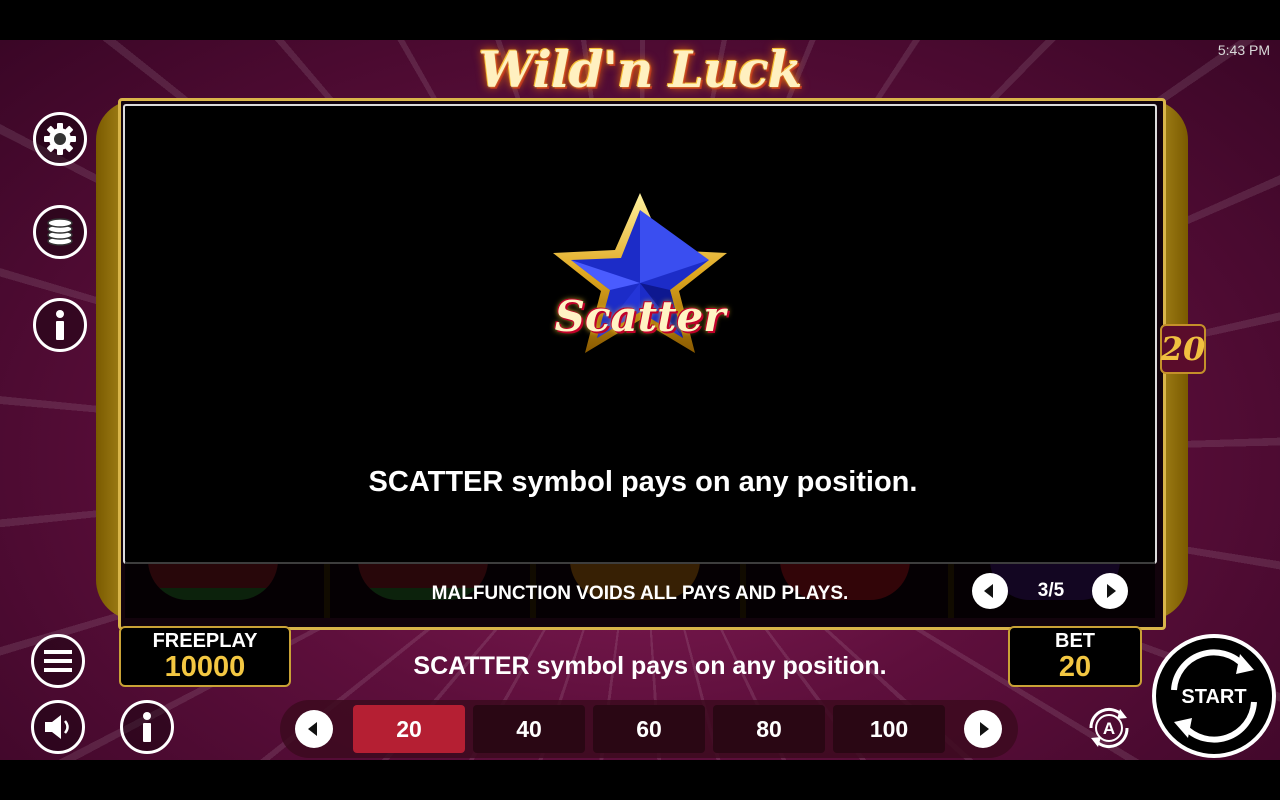 The image size is (1280, 800). I want to click on bet-prev-button, so click(314, 729).